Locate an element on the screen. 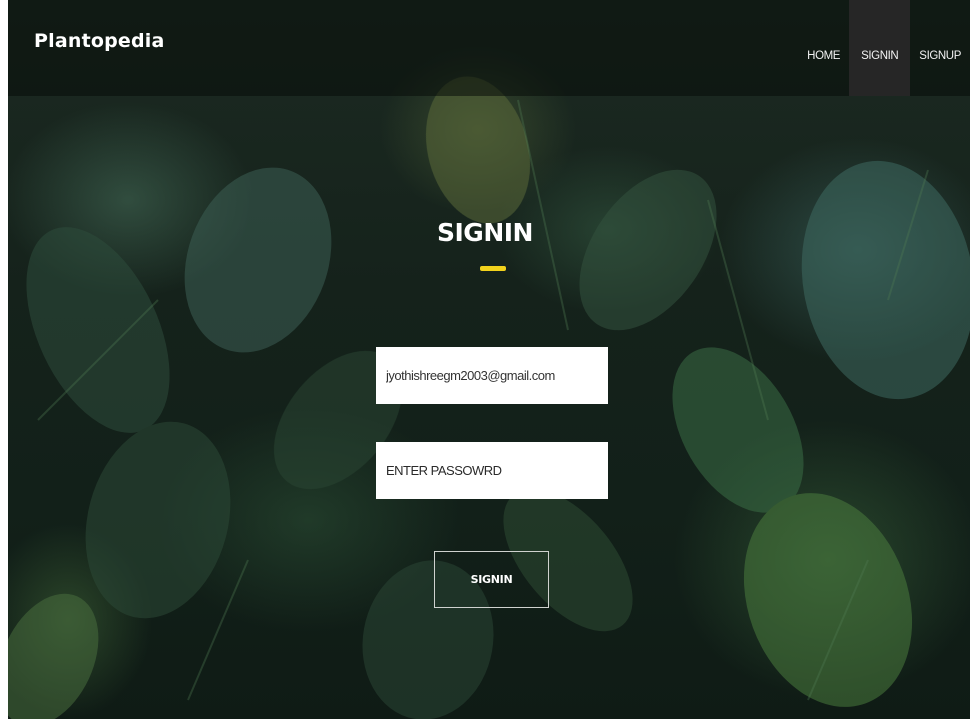  top-navbar: Plantopedia HOME SIGNIN SIGNUP is located at coordinates (489, 48).